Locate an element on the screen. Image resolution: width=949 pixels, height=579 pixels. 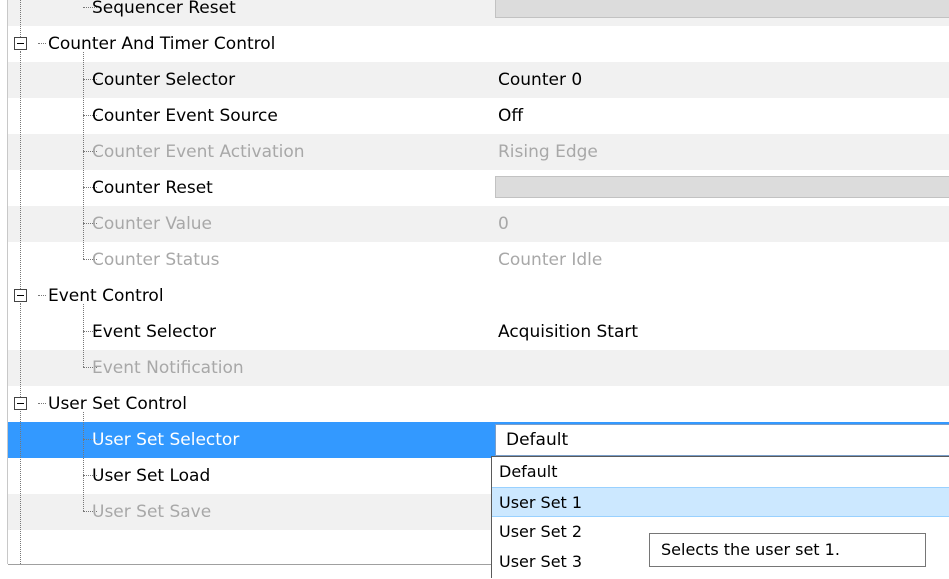
property-name: Counter Value is located at coordinates (152, 224).